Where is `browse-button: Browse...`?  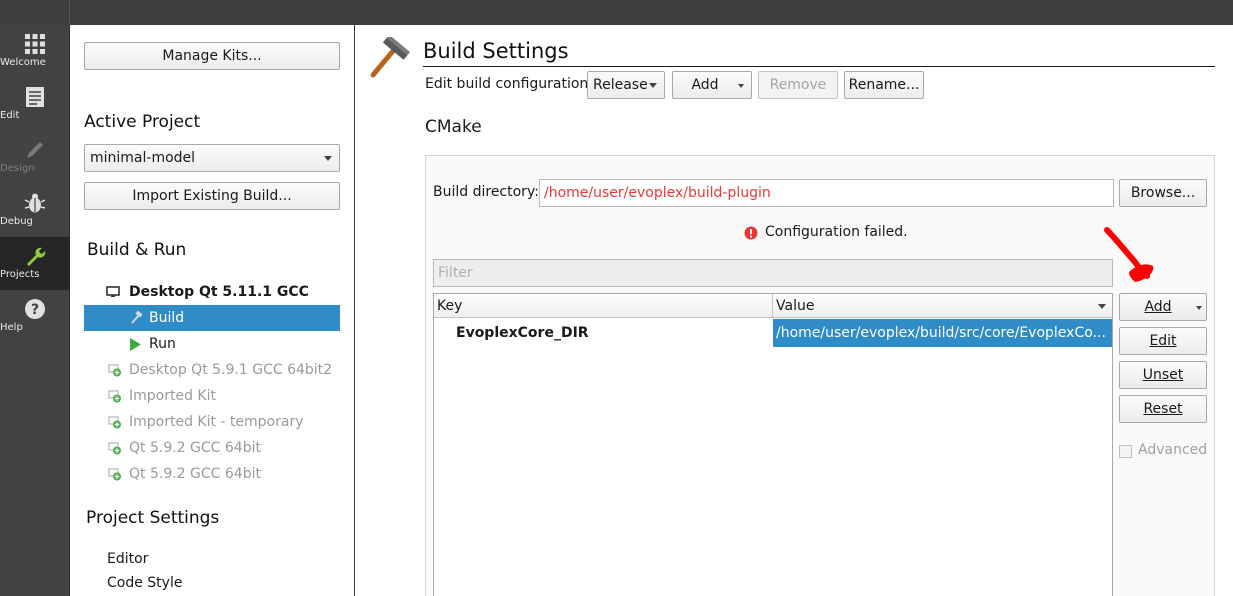
browse-button: Browse... is located at coordinates (1163, 193).